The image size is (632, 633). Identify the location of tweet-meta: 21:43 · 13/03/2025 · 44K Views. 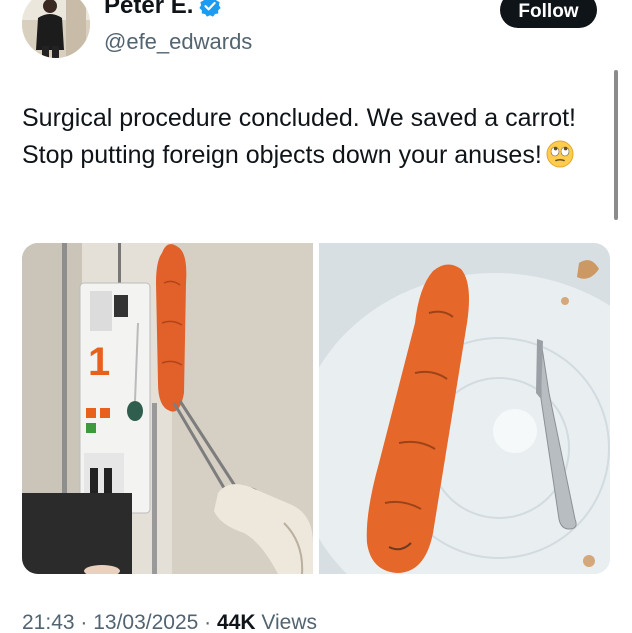
(169, 622).